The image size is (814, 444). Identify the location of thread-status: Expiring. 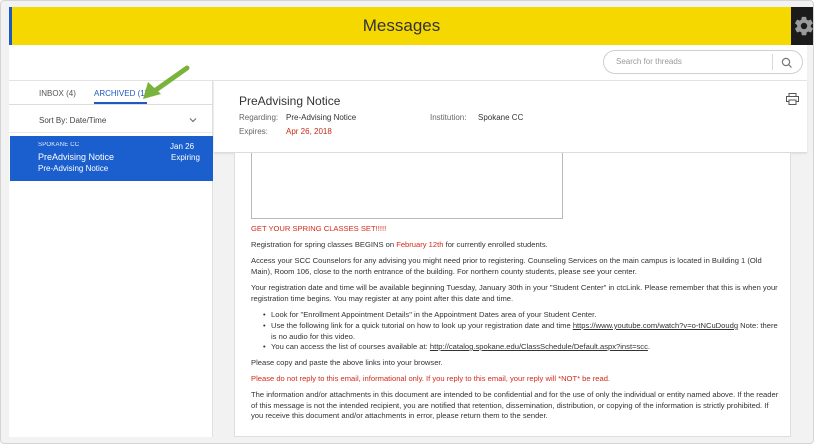
(185, 157).